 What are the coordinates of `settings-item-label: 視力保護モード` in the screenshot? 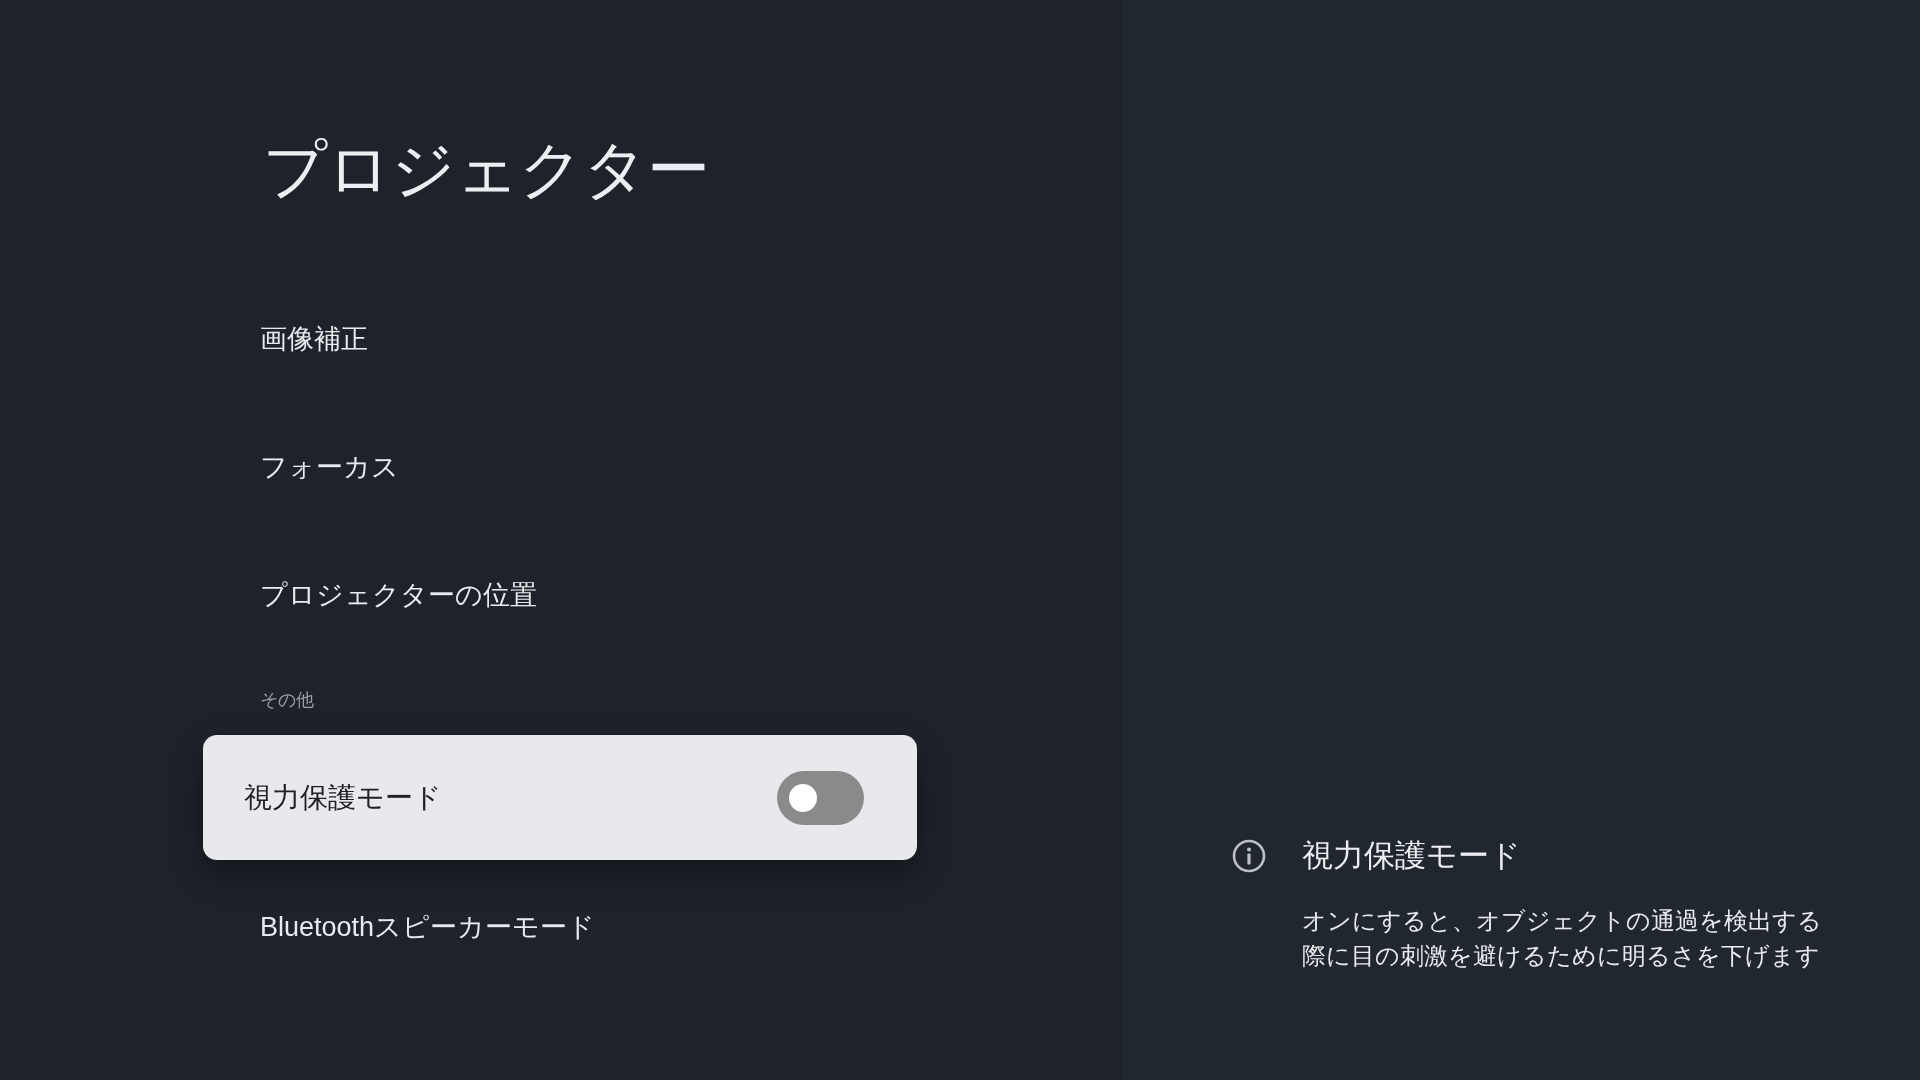 It's located at (343, 797).